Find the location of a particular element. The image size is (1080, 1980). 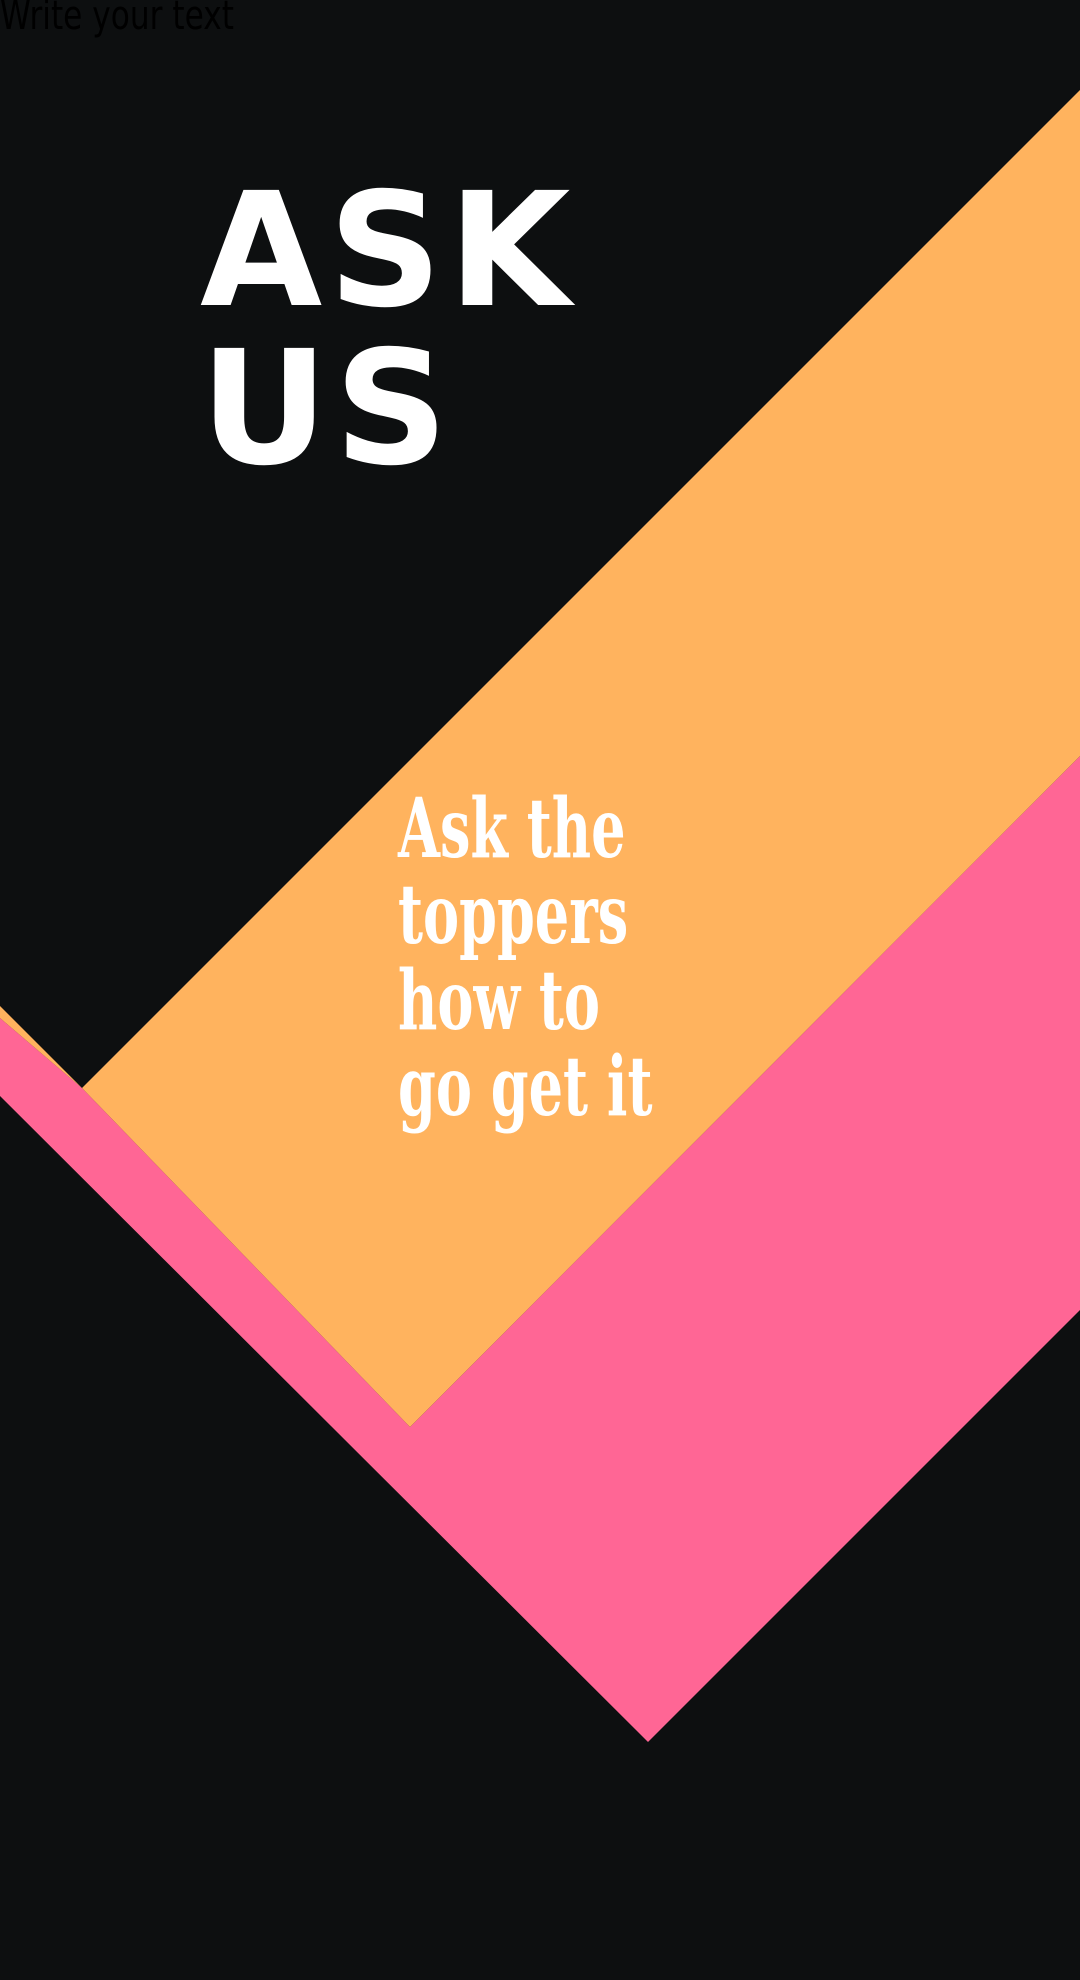

tagline: Ask the toppers how to go get it is located at coordinates (525, 958).